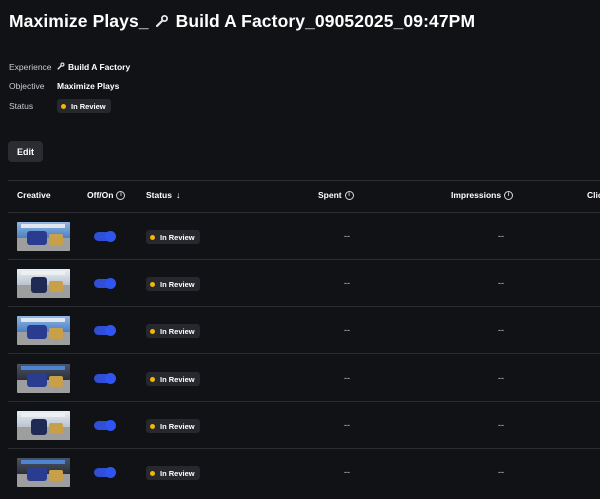  What do you see at coordinates (21, 106) in the screenshot?
I see `status-label: Status` at bounding box center [21, 106].